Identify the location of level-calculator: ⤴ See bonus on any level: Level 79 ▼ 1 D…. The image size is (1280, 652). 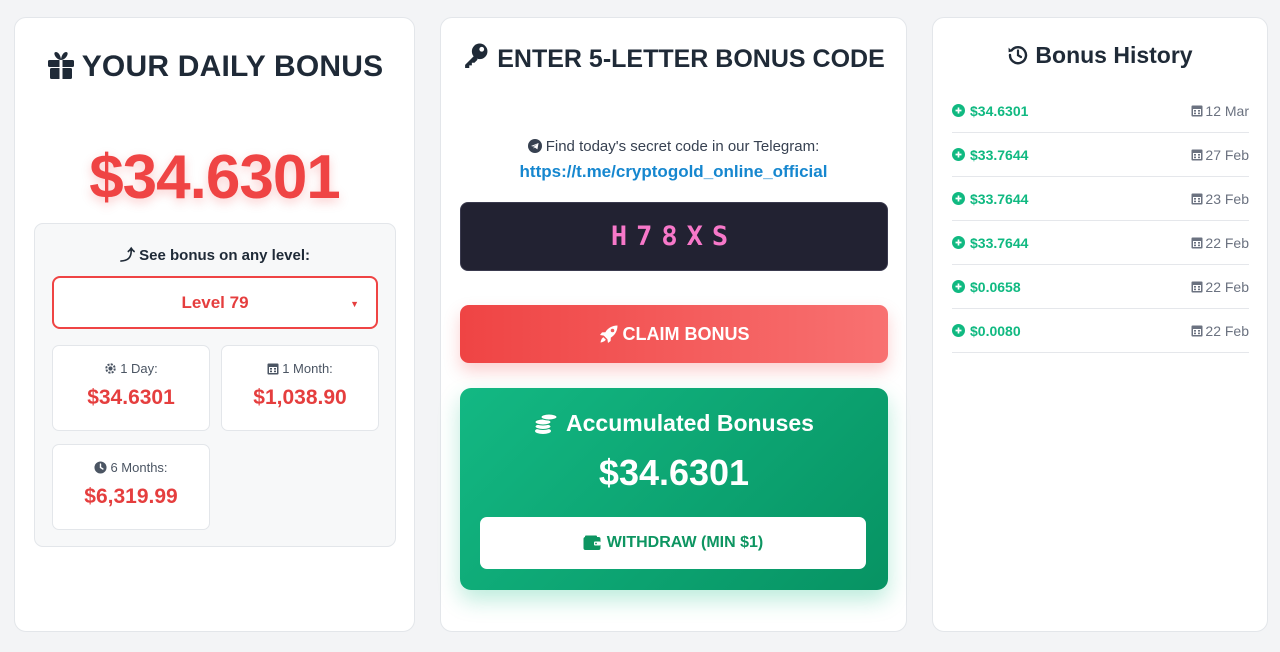
(215, 385).